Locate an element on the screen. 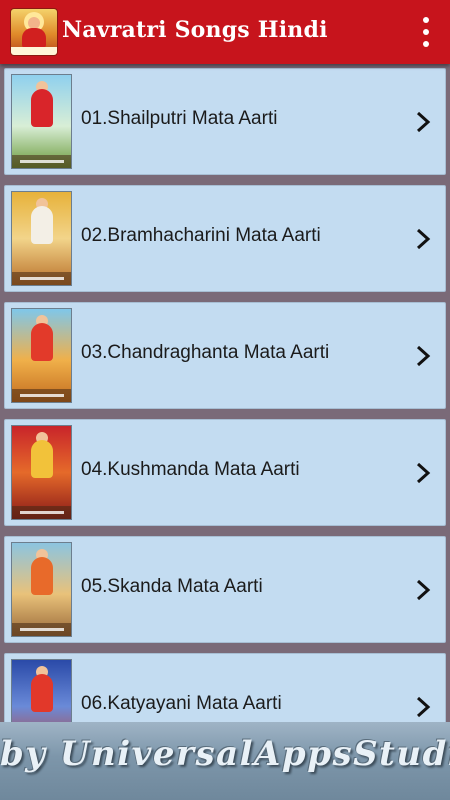 Image resolution: width=450 pixels, height=800 pixels. list-item: 01.Shailputri Mata Aarti is located at coordinates (225, 121).